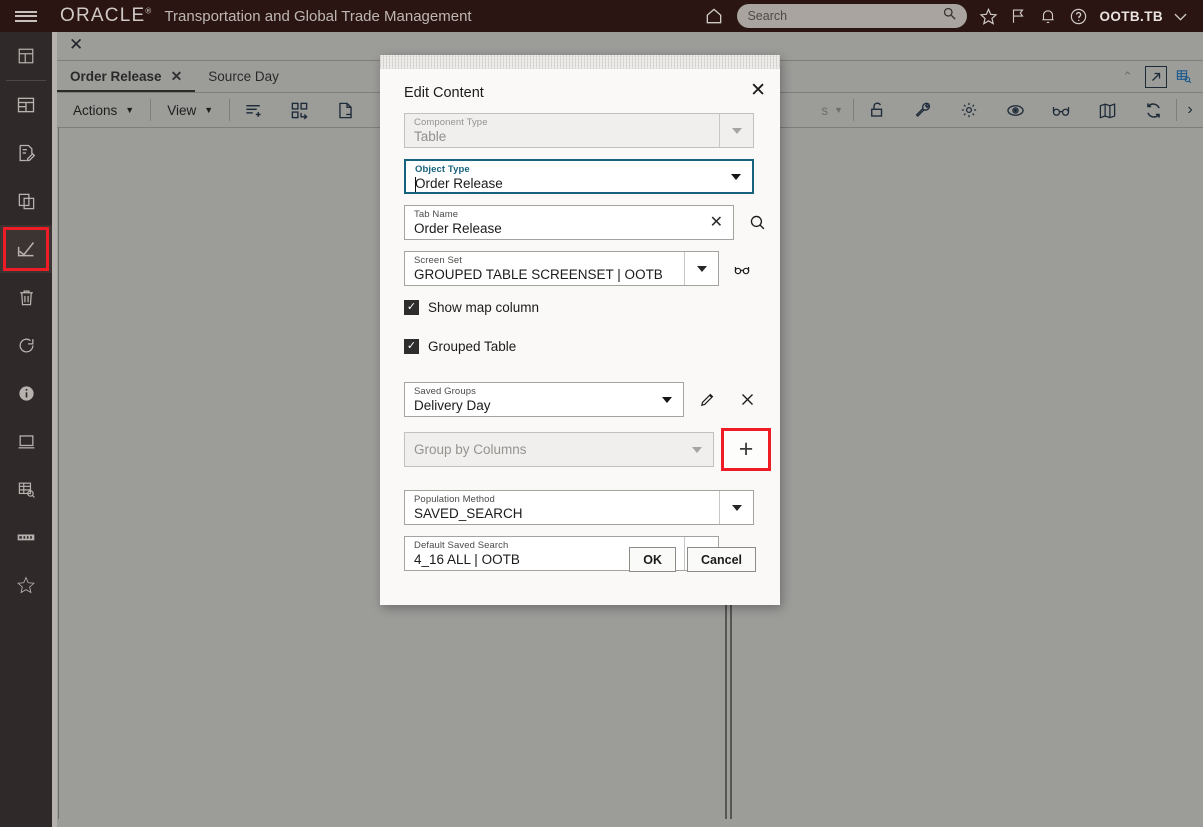 Image resolution: width=1203 pixels, height=827 pixels. I want to click on sidebar-item-keyboard, so click(26, 537).